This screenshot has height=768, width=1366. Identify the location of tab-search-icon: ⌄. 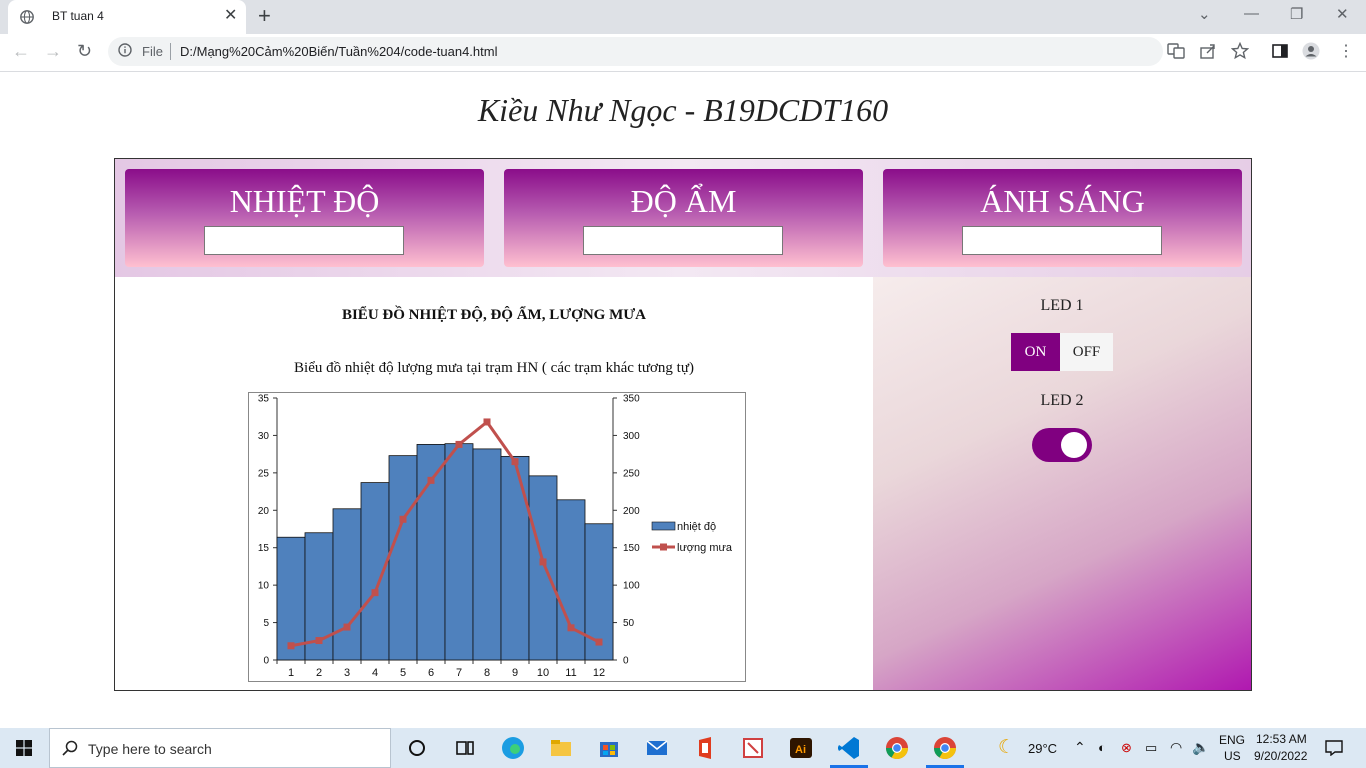
(1204, 14).